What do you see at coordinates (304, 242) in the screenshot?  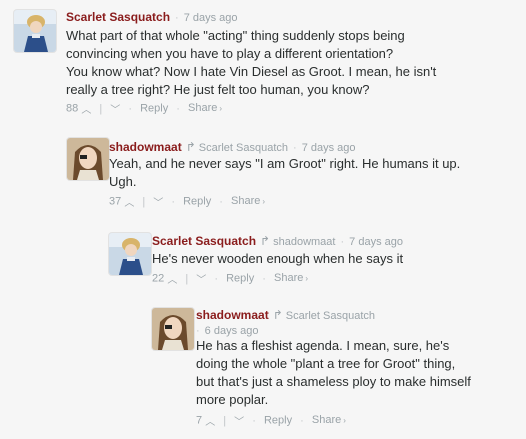 I see `in-reply-to-link: shadowmaat` at bounding box center [304, 242].